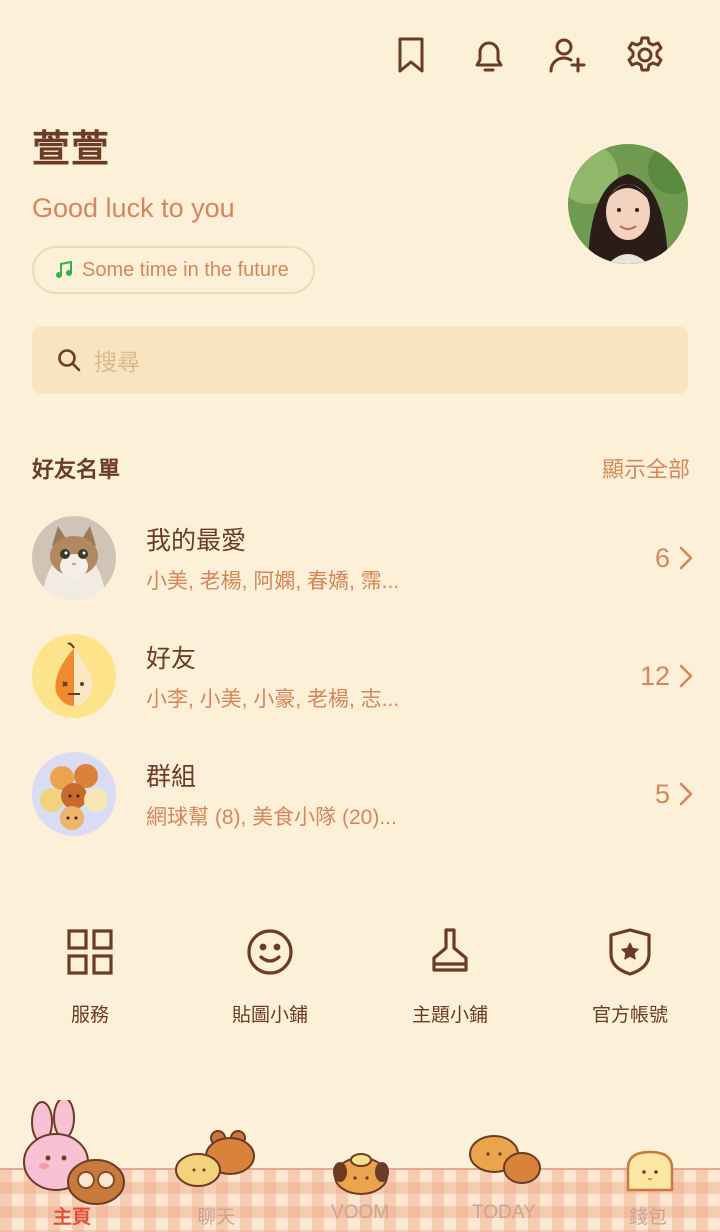 Image resolution: width=720 pixels, height=1232 pixels. I want to click on service-label: 貼圖小鋪, so click(269, 1015).